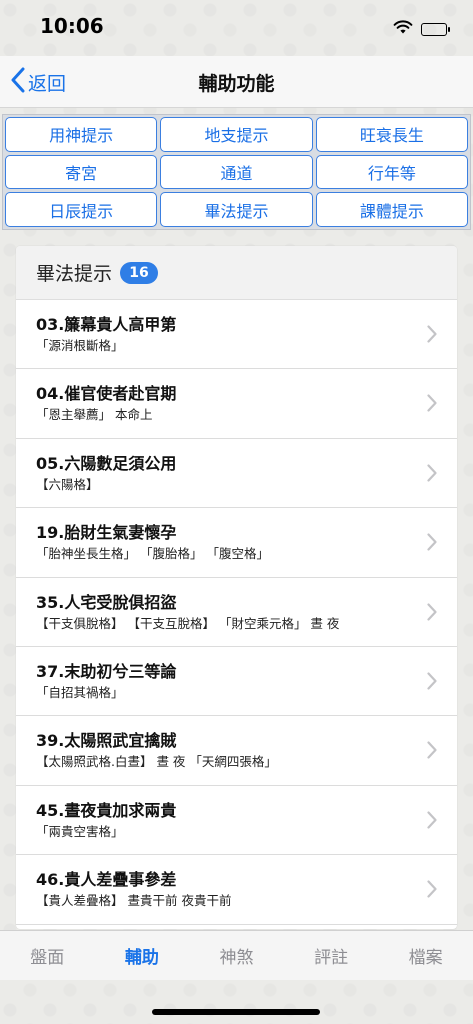 The width and height of the screenshot is (473, 1024). Describe the element at coordinates (403, 29) in the screenshot. I see `wifi-icon` at that location.